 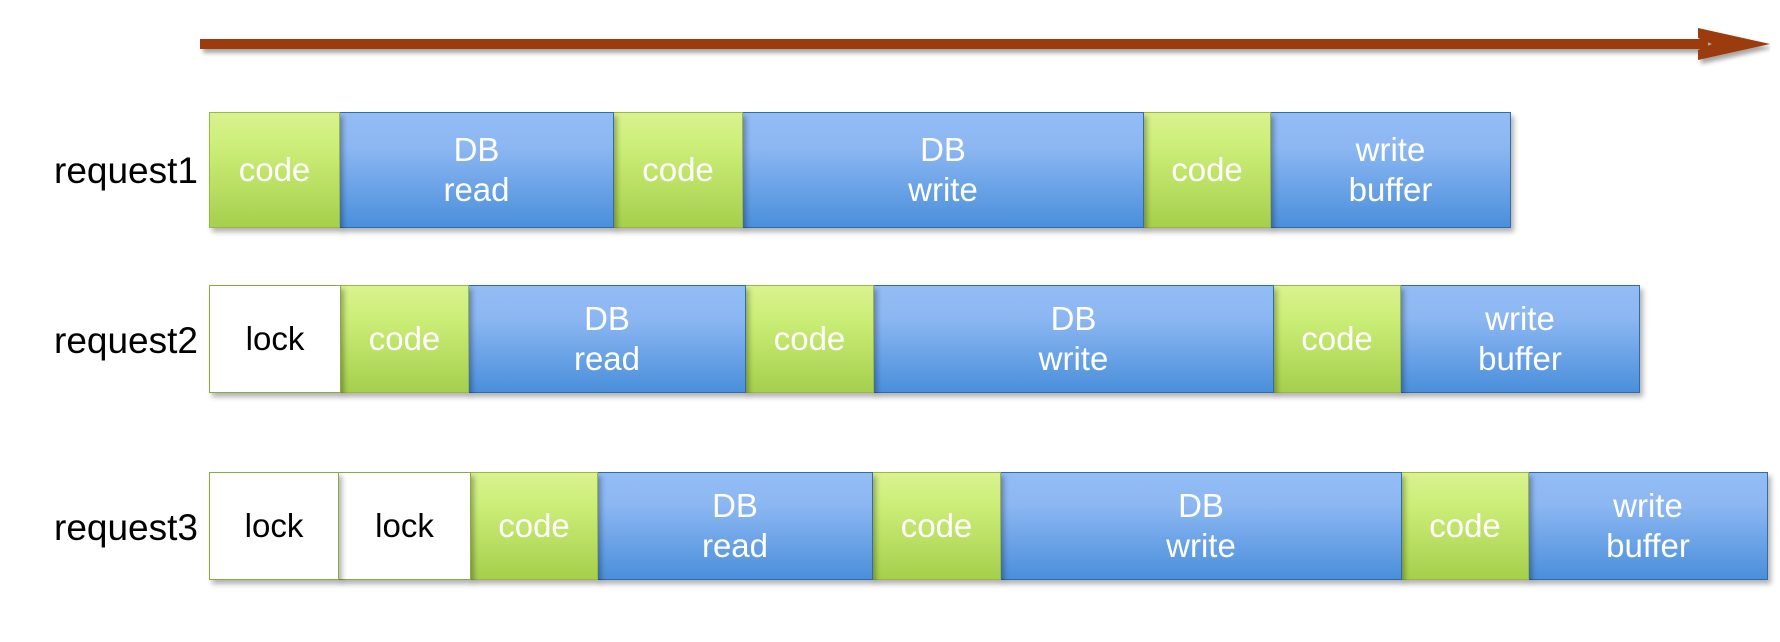 I want to click on row-label-request2: request2, so click(x=126, y=340).